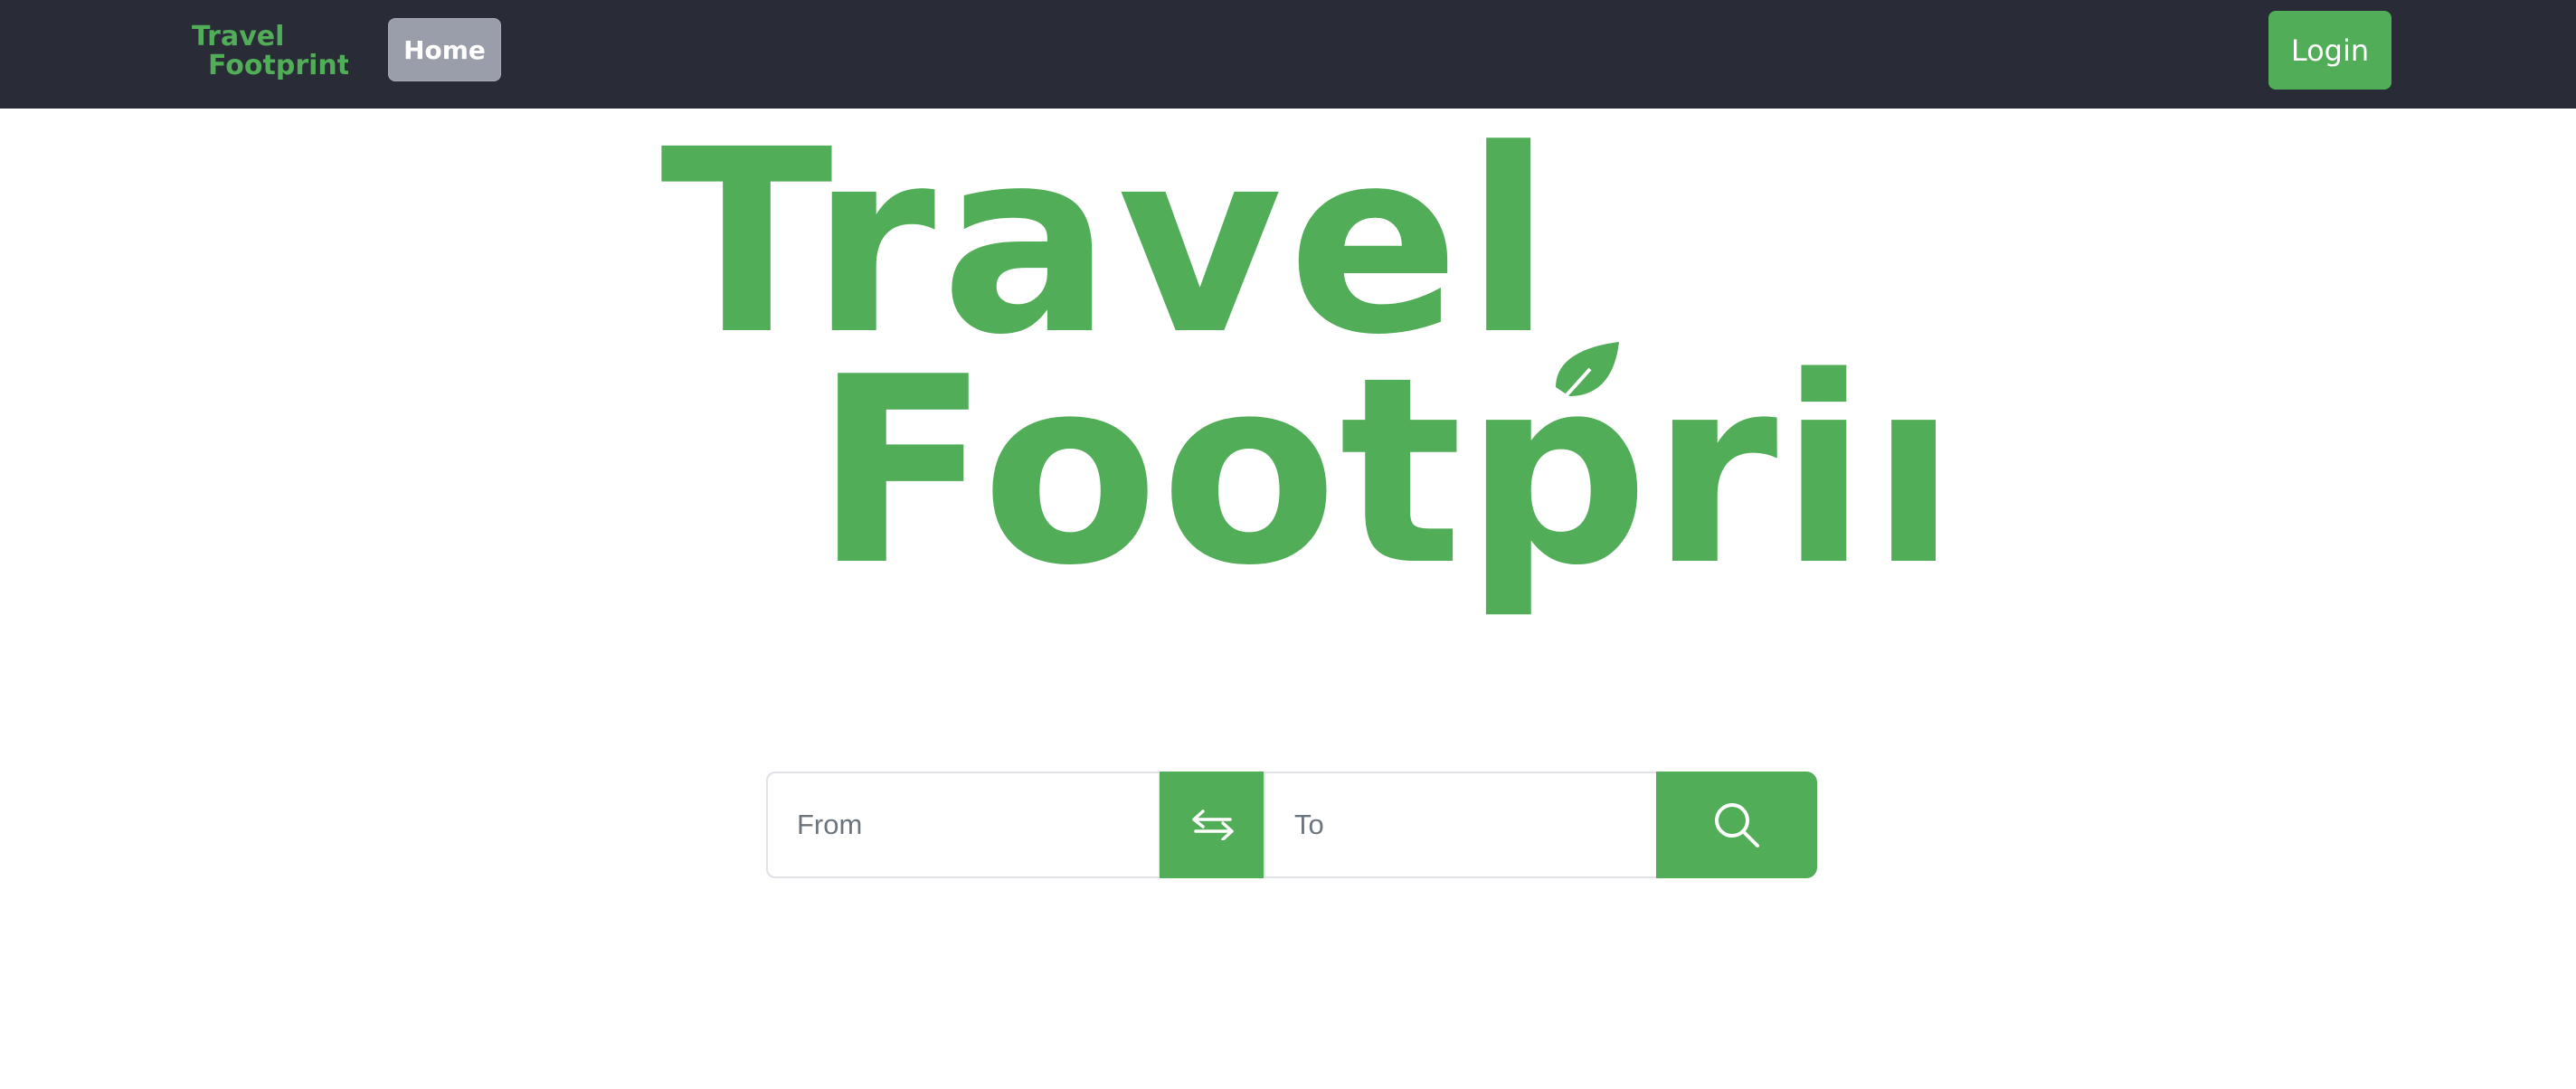  What do you see at coordinates (278, 65) in the screenshot?
I see `nav-logo-line2: Footprint` at bounding box center [278, 65].